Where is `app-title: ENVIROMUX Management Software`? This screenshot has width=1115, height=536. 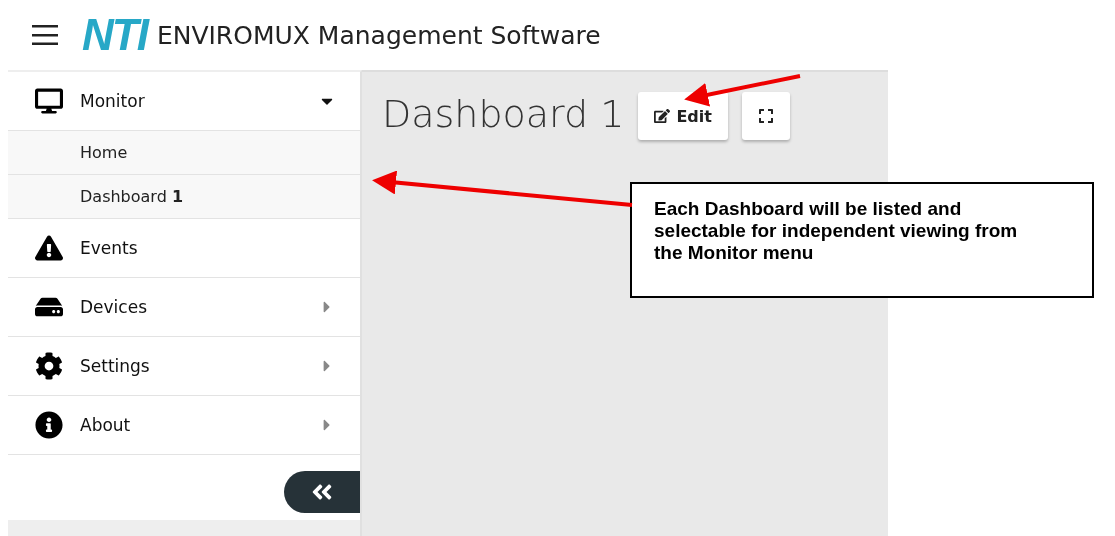 app-title: ENVIROMUX Management Software is located at coordinates (378, 35).